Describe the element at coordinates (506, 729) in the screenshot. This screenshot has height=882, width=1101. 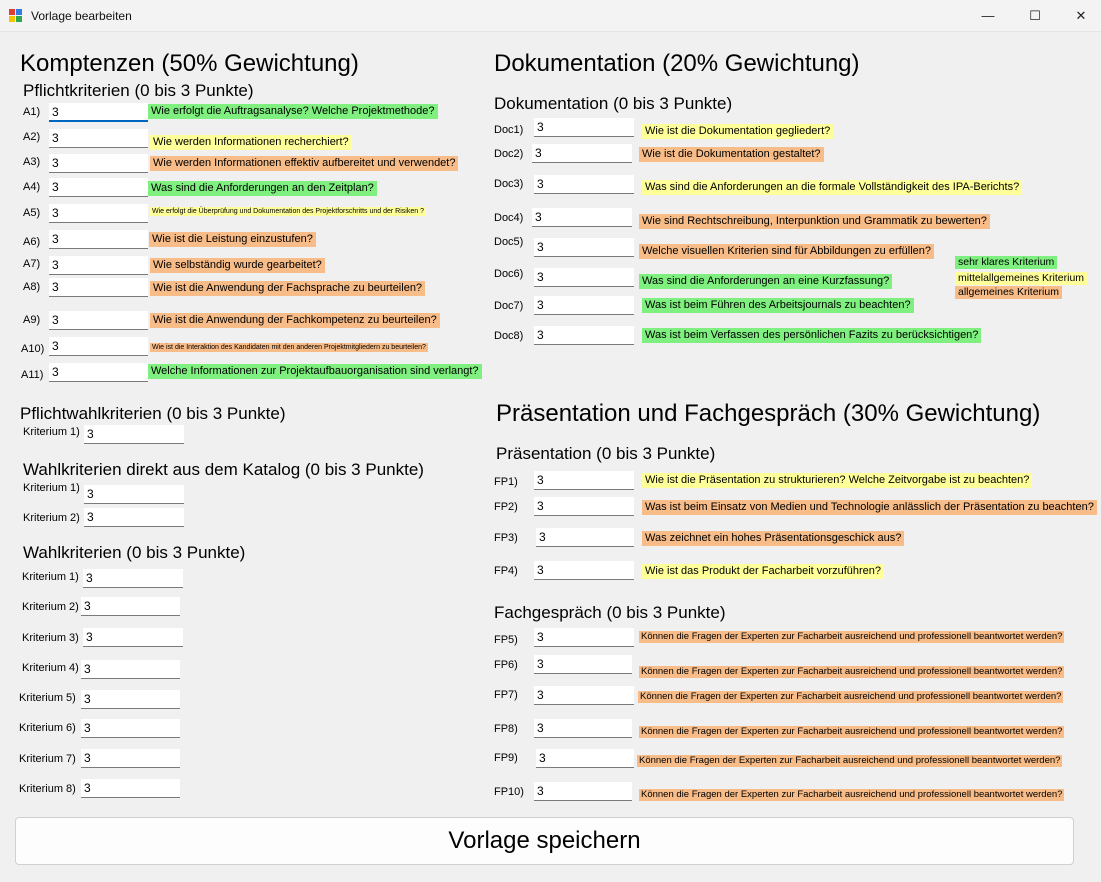
I see `criterion-label: FP8)` at that location.